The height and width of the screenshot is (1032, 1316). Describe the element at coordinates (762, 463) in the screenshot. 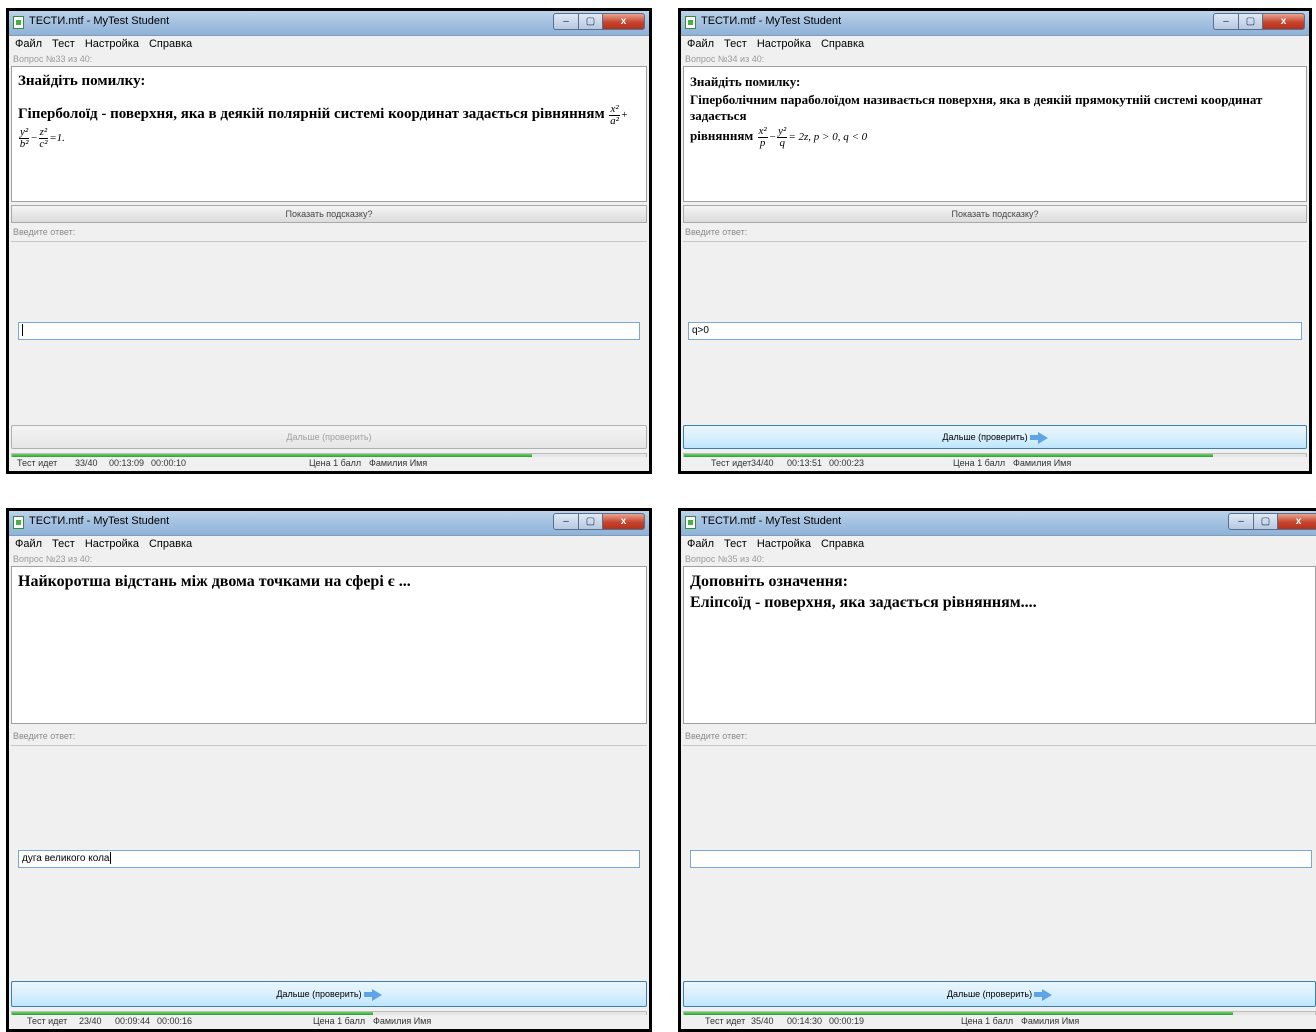

I see `question-counter: 34/40` at that location.